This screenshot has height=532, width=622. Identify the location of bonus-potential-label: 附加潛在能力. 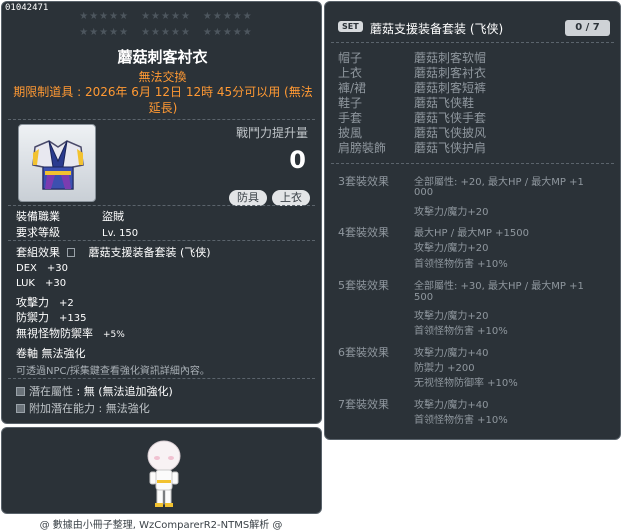
(62, 408).